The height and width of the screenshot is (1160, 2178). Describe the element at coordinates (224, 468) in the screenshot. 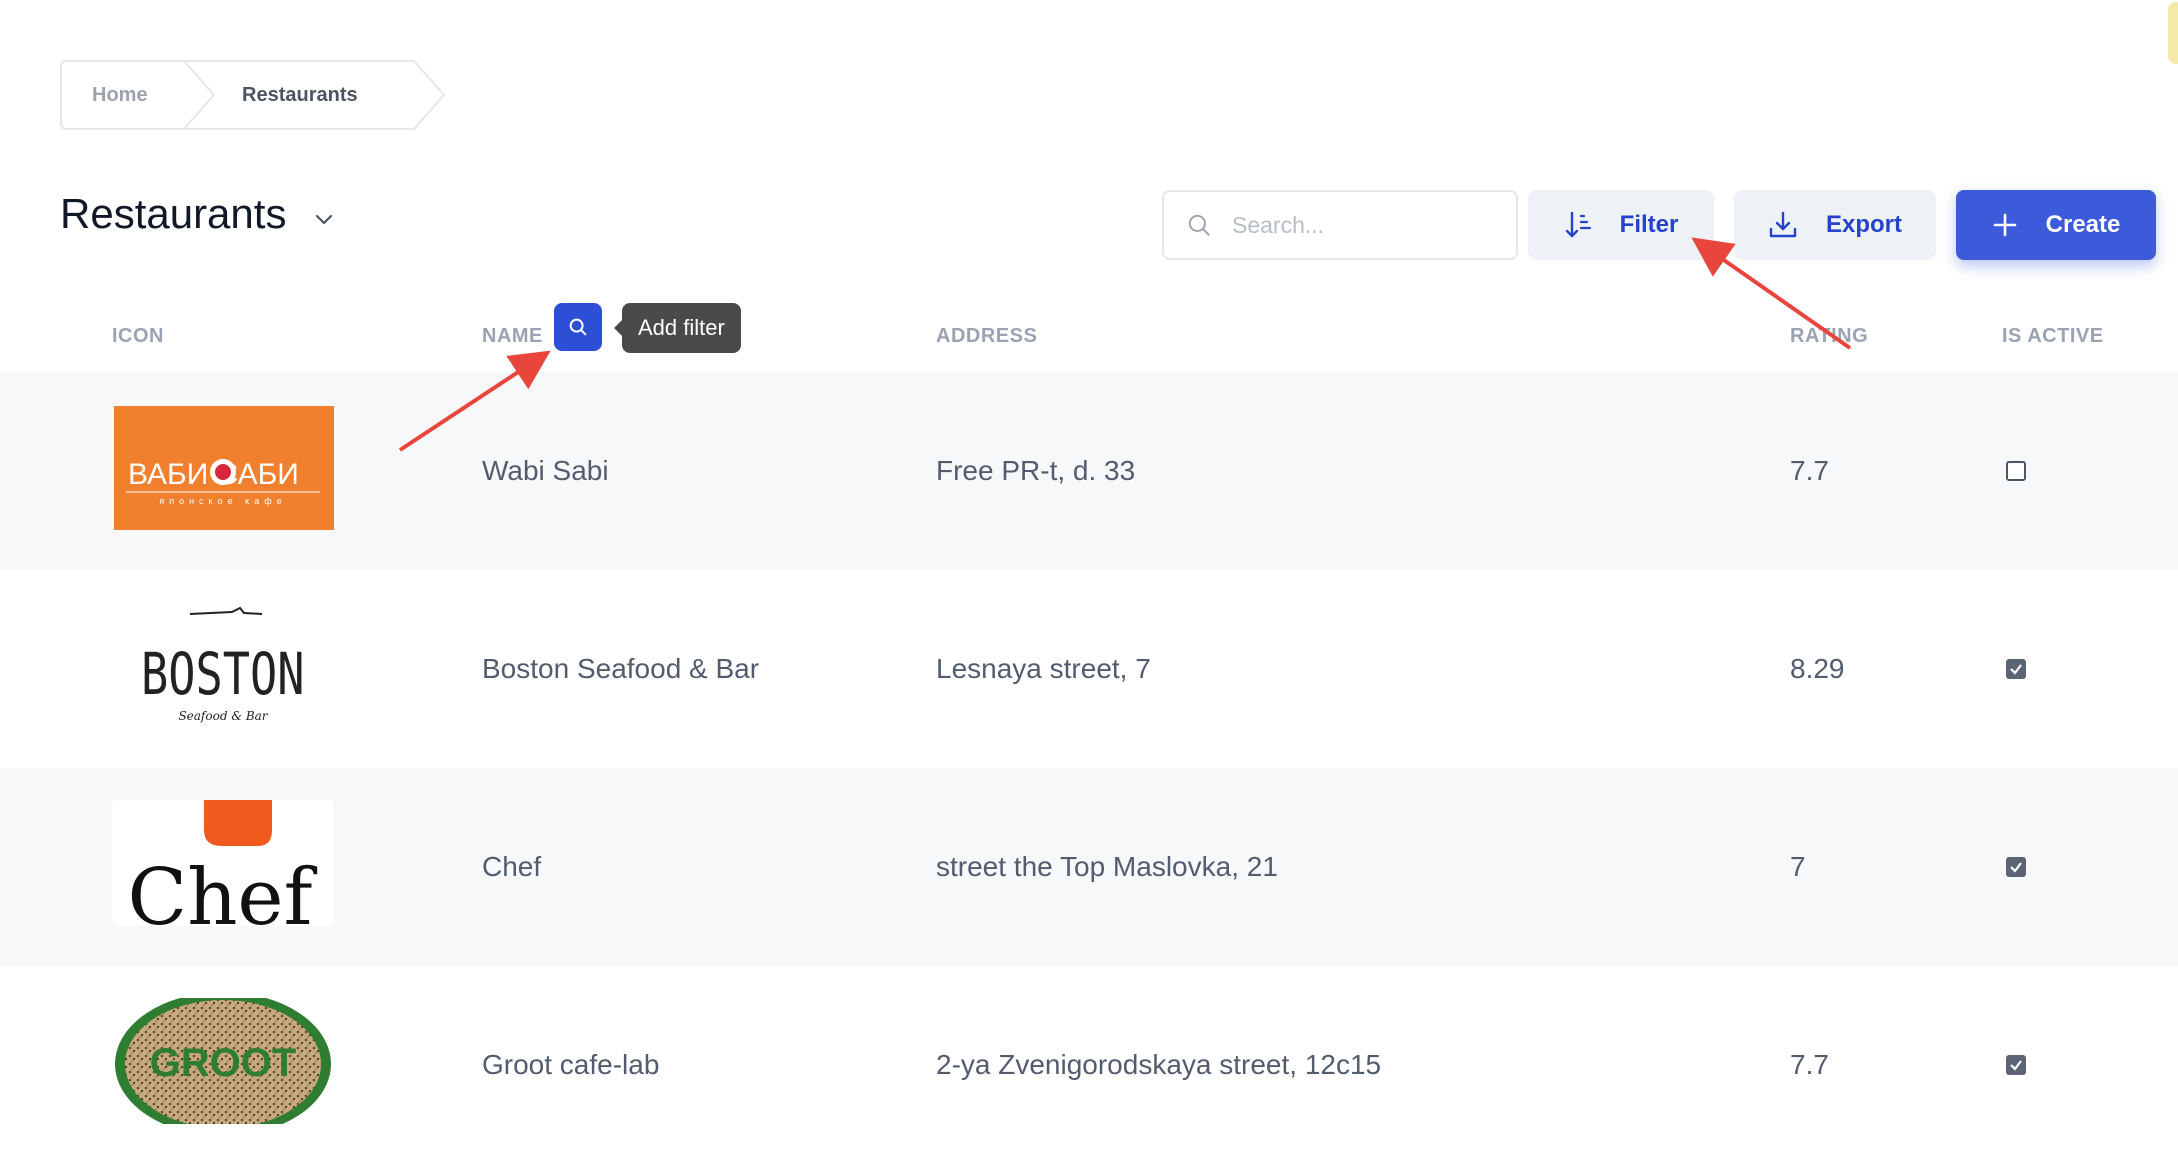

I see `restaurant-logo-wabi-sabi: ВАБИ САБИ японское кафе` at that location.